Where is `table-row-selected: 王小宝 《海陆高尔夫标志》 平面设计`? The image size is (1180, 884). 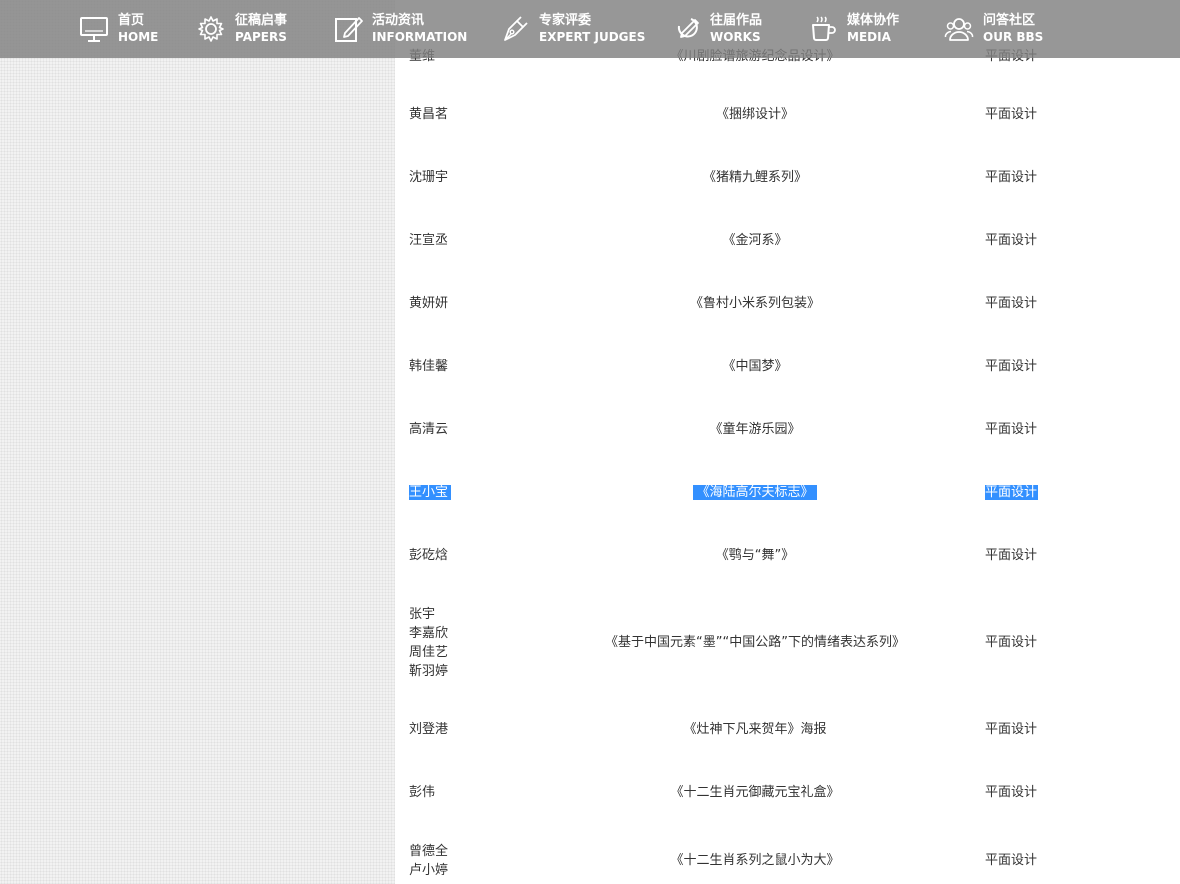
table-row-selected: 王小宝 《海陆高尔夫标志》 平面设计 is located at coordinates (787, 492).